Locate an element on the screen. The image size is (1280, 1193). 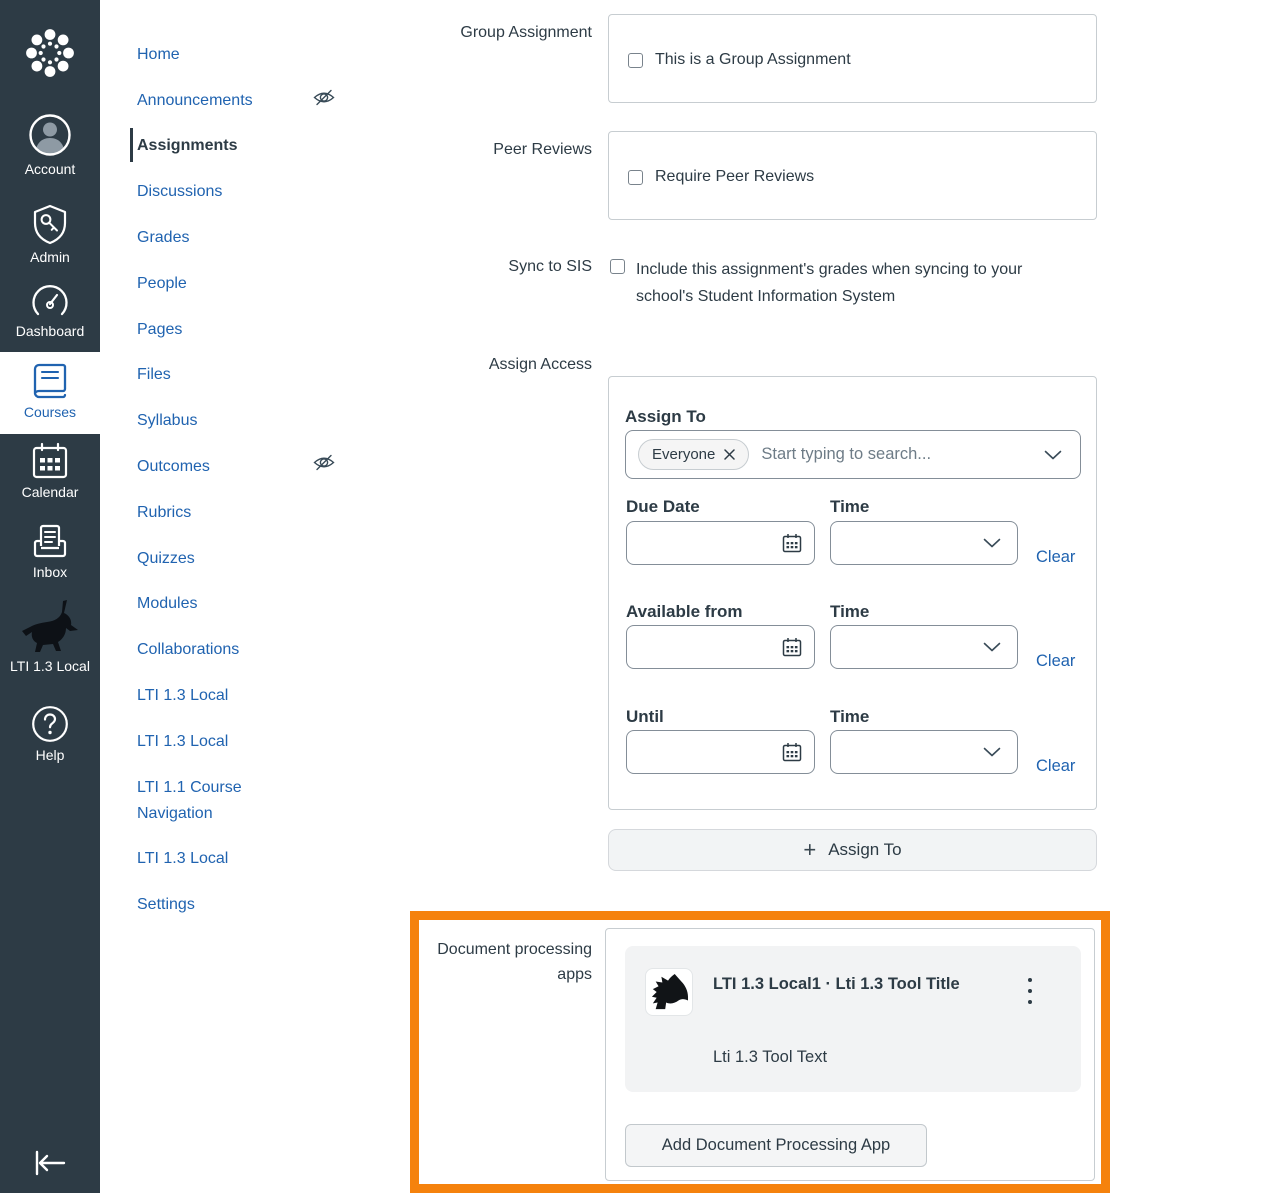
course-nav-pages: Pages is located at coordinates (217, 330).